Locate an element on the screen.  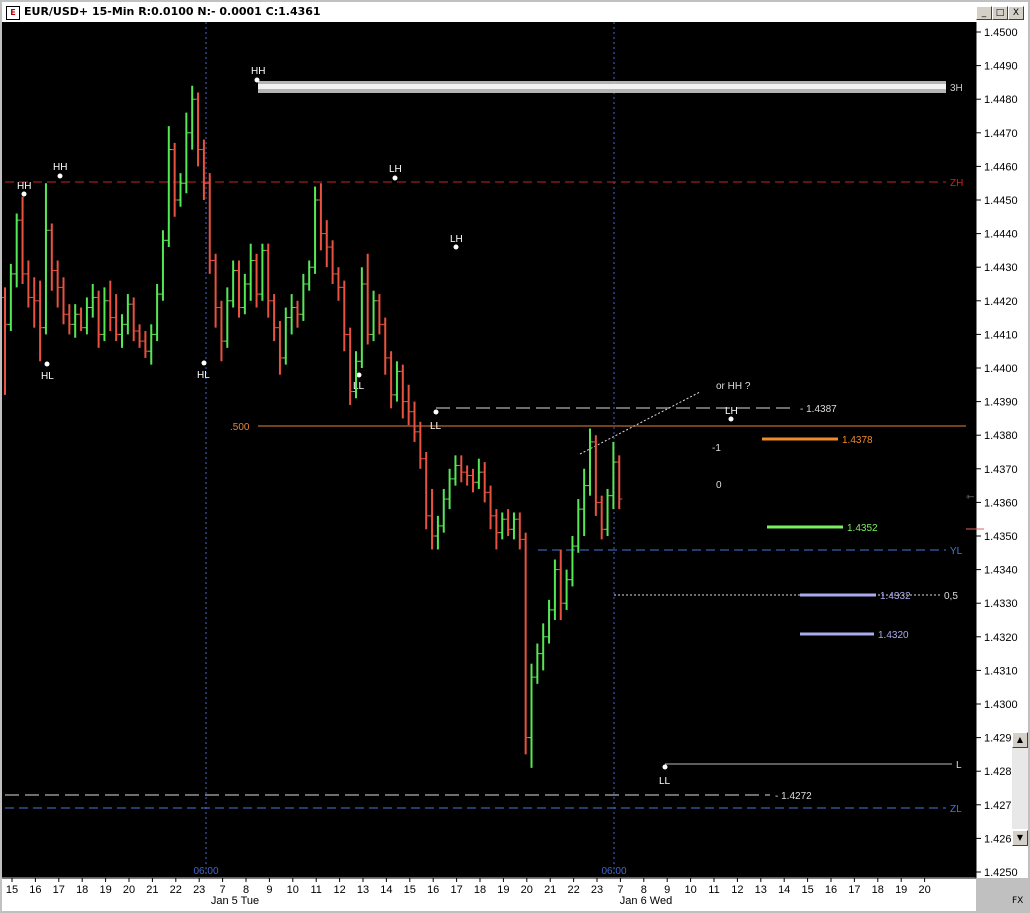
minimize-button: _ is located at coordinates (984, 13).